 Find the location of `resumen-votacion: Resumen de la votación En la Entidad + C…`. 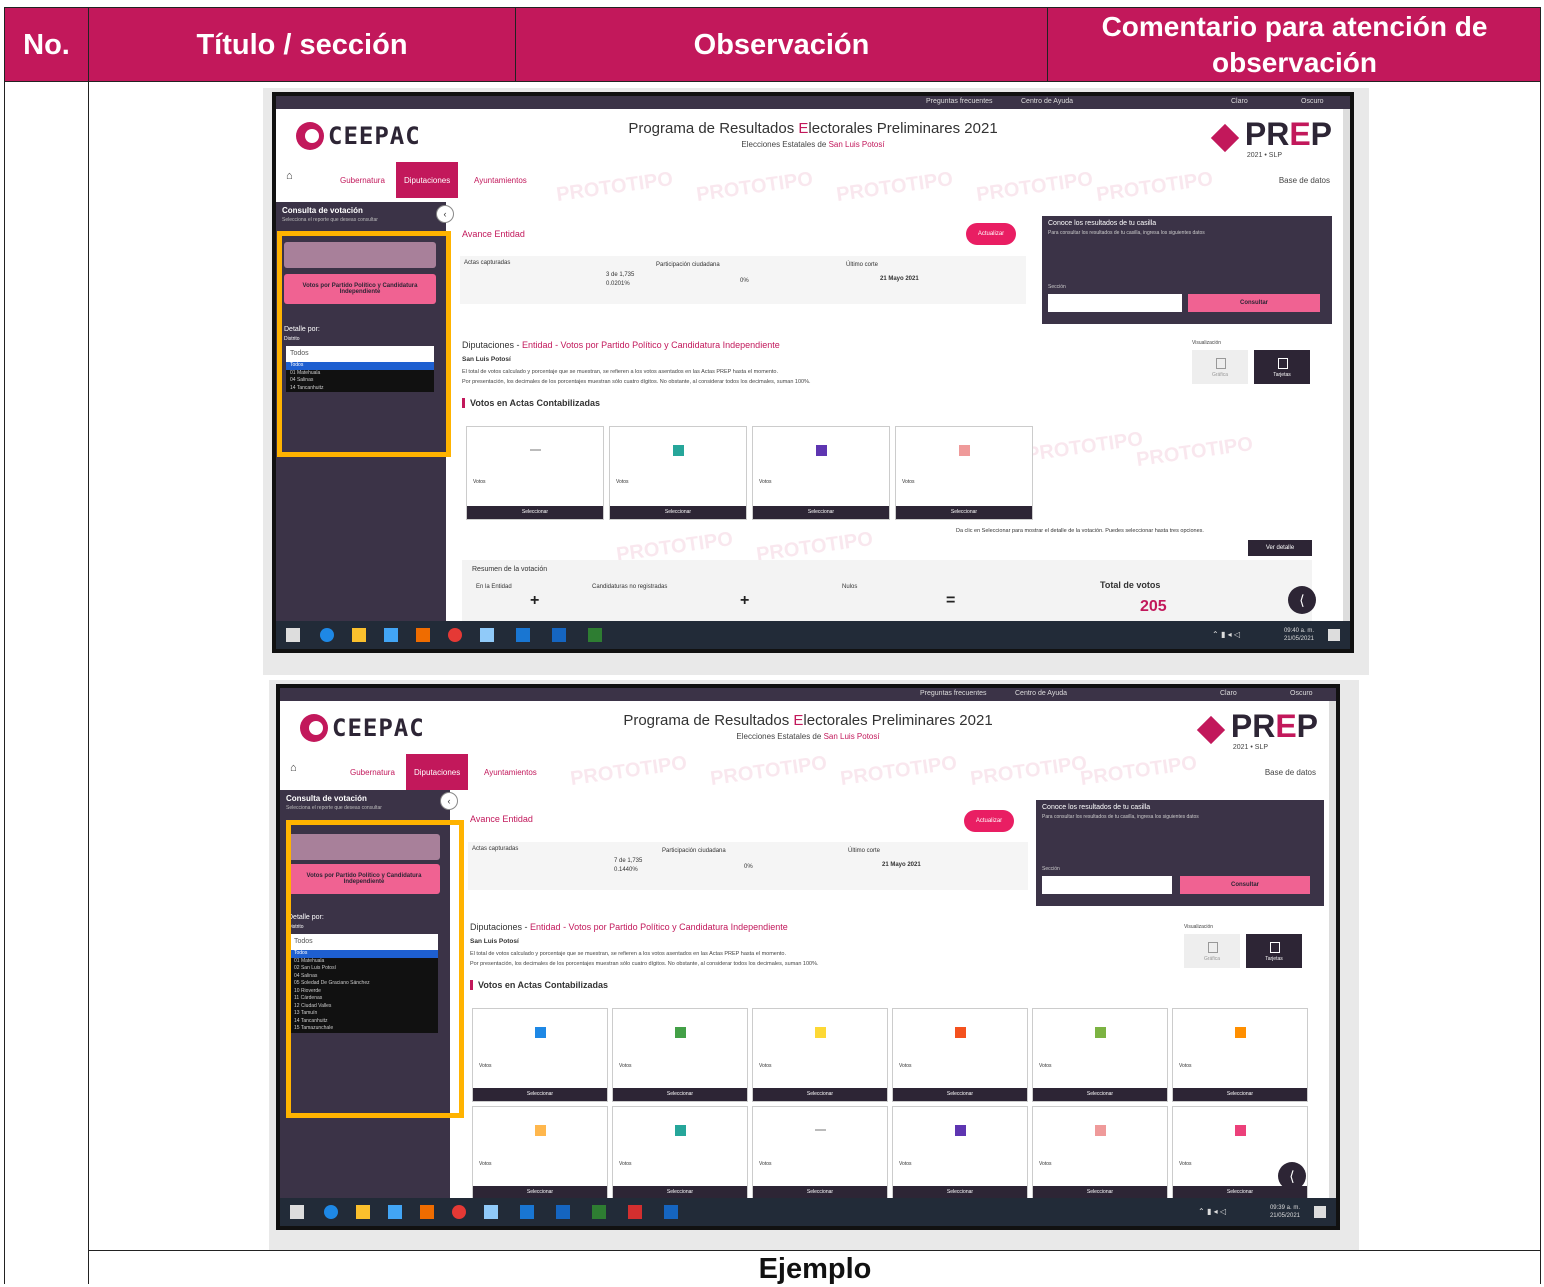

resumen-votacion: Resumen de la votación En la Entidad + C… is located at coordinates (887, 591).